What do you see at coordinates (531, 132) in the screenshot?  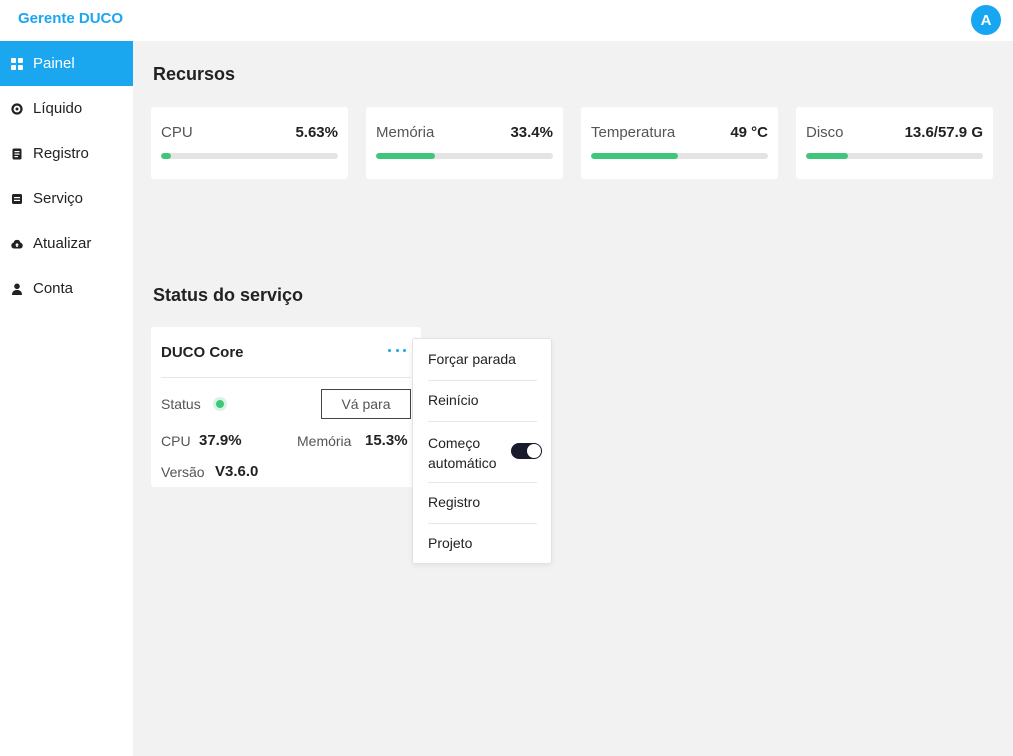 I see `resource-value: 33.4%` at bounding box center [531, 132].